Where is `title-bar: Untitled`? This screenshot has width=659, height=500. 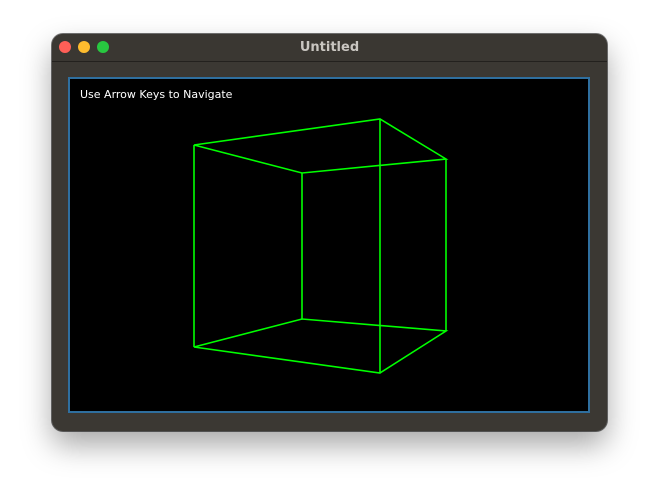
title-bar: Untitled is located at coordinates (329, 48).